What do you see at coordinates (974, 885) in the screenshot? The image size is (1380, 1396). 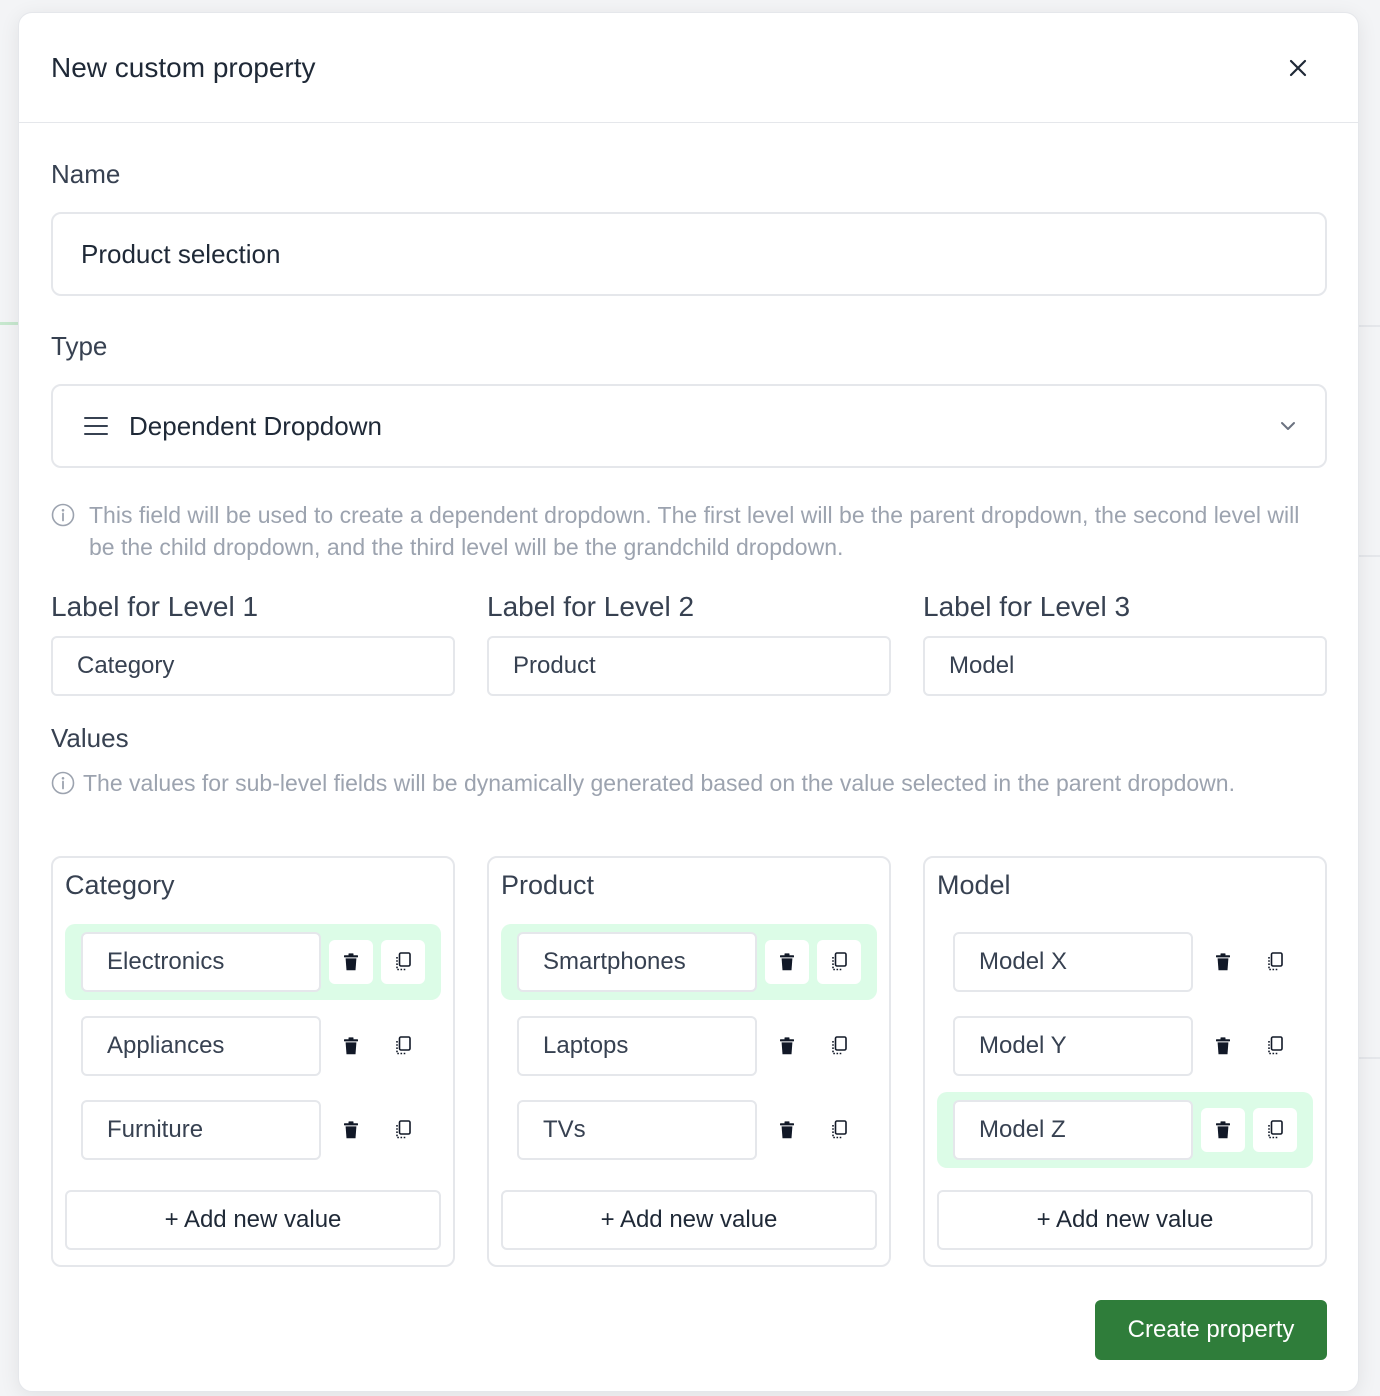 I see `values-column-title: Model` at bounding box center [974, 885].